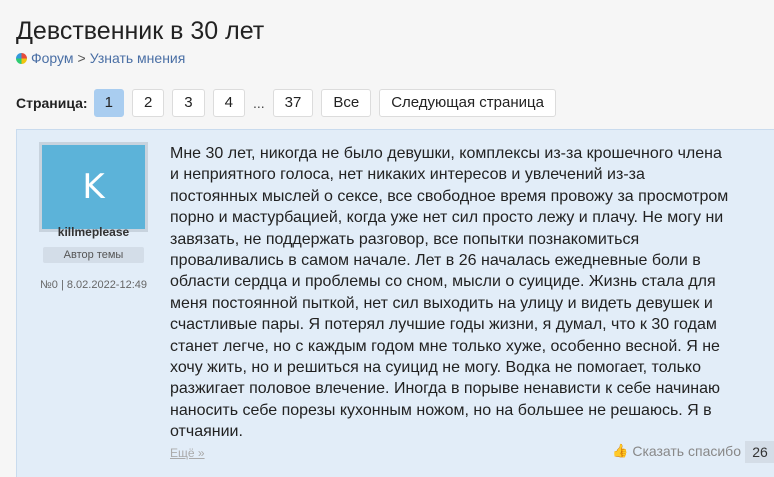 This screenshot has height=477, width=774. I want to click on thanks-label: Сказать спасибо, so click(686, 451).